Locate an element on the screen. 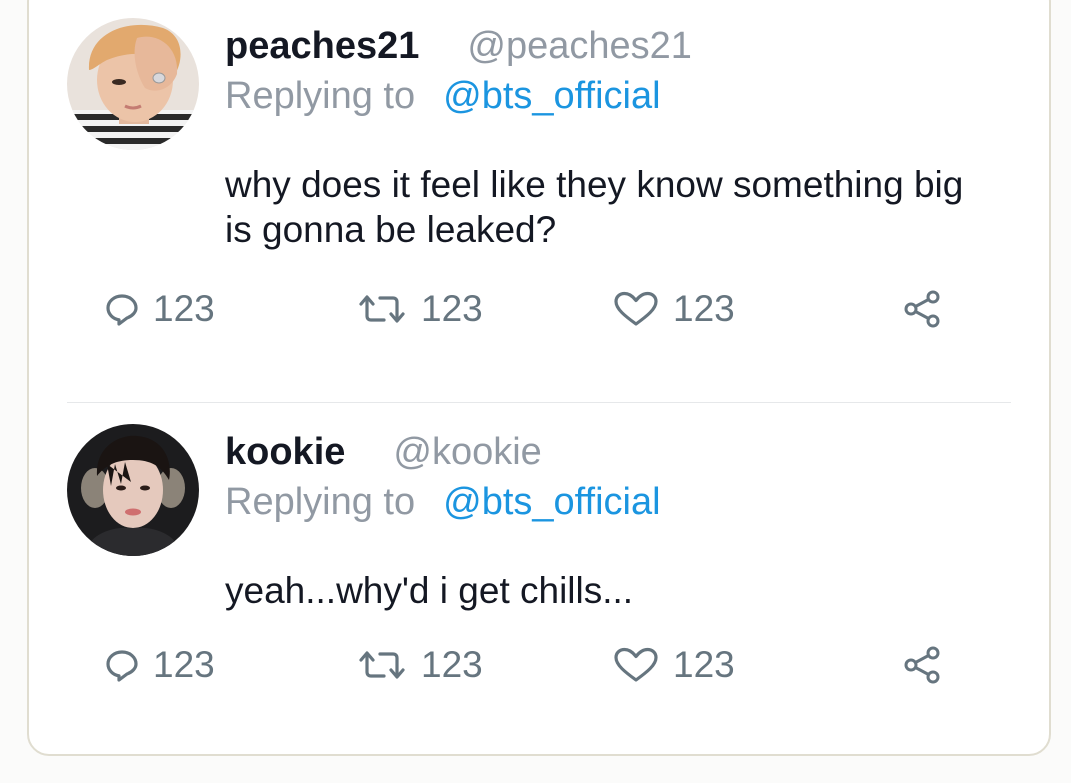 This screenshot has width=1071, height=783. user-handle: @peaches21 is located at coordinates (579, 46).